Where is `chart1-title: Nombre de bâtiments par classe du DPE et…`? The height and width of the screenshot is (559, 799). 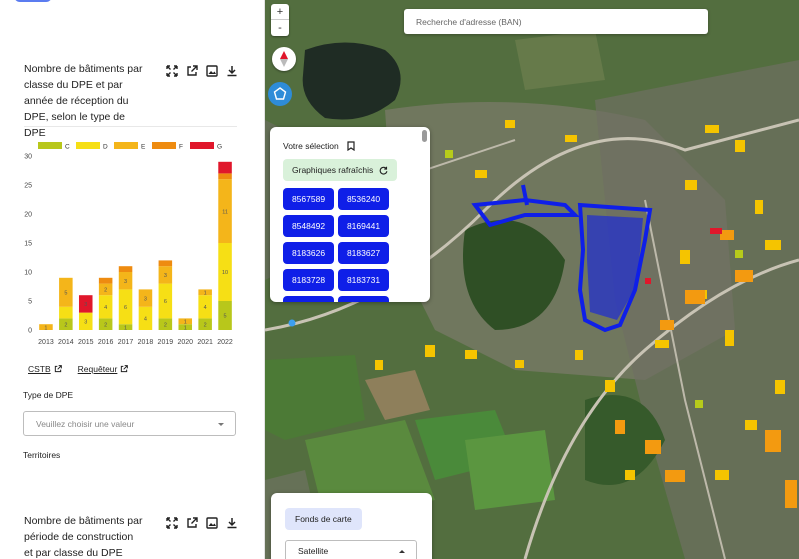
chart1-title: Nombre de bâtiments par classe du DPE et… is located at coordinates (83, 101).